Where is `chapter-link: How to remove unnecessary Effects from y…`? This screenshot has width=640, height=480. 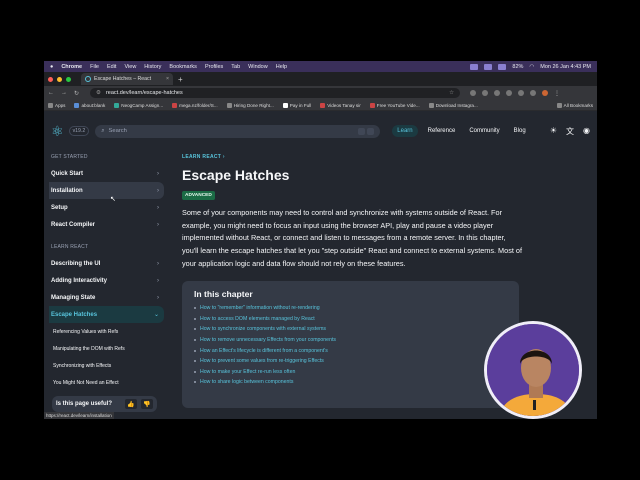
chapter-link: How to remove unnecessary Effects from y… is located at coordinates (350, 340).